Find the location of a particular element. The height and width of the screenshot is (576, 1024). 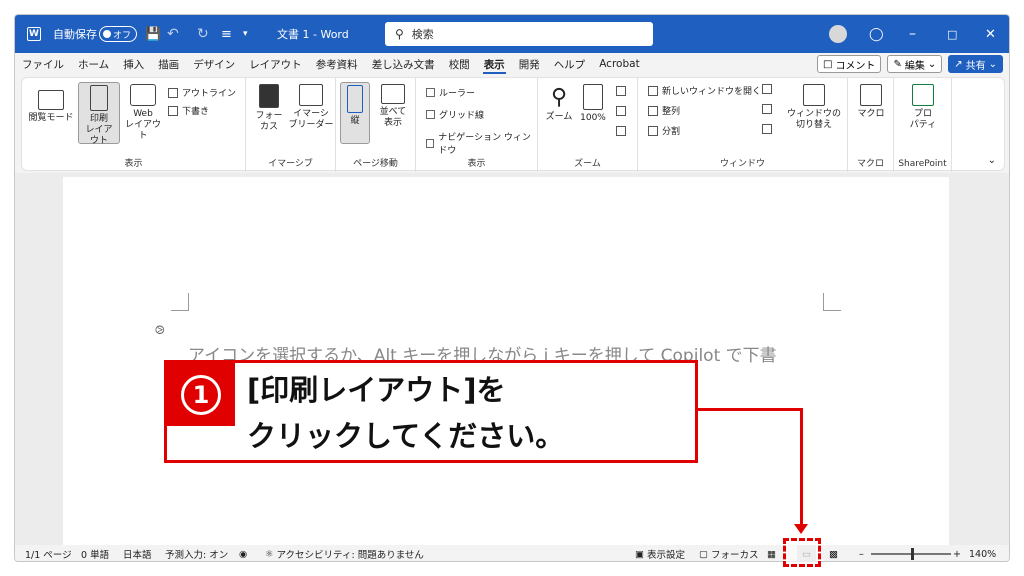

side-by-side-small-icon is located at coordinates (767, 89).